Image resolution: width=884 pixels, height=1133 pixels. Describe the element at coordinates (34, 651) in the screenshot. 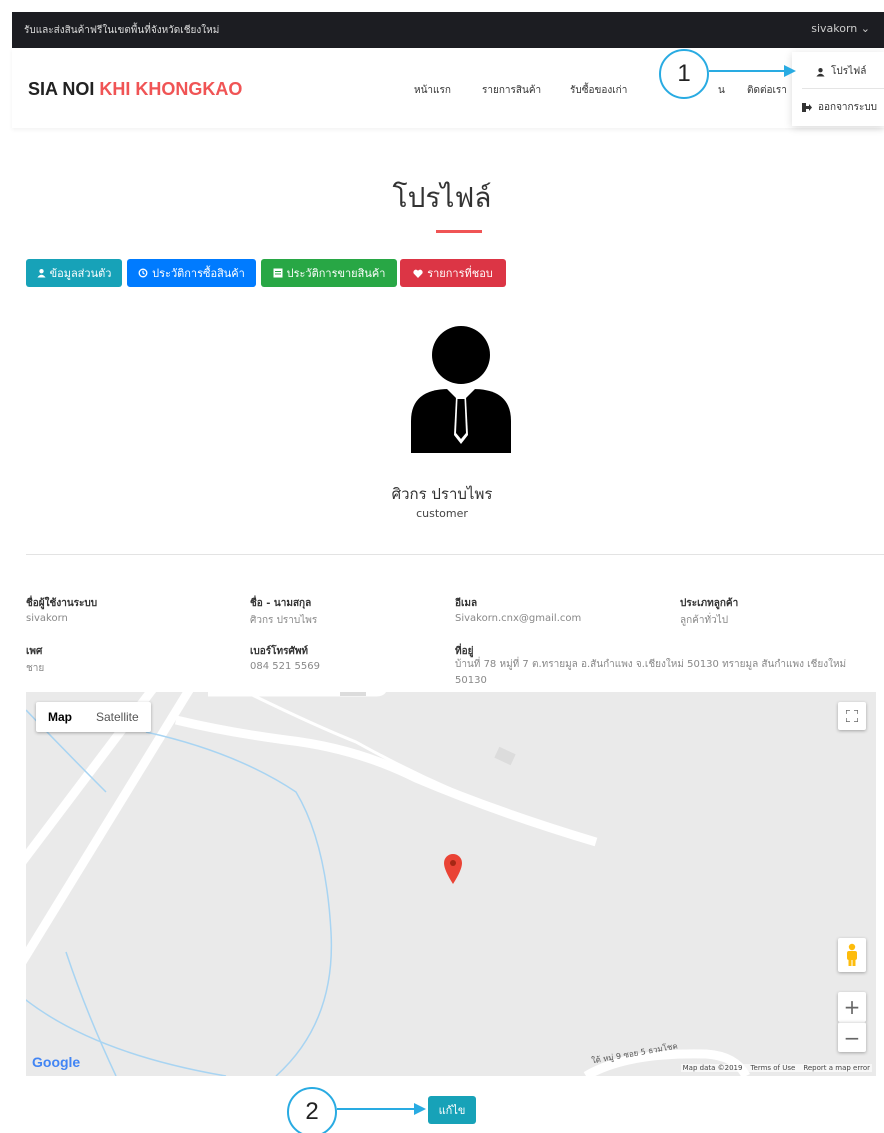

I see `label-gender: เพศ` at that location.